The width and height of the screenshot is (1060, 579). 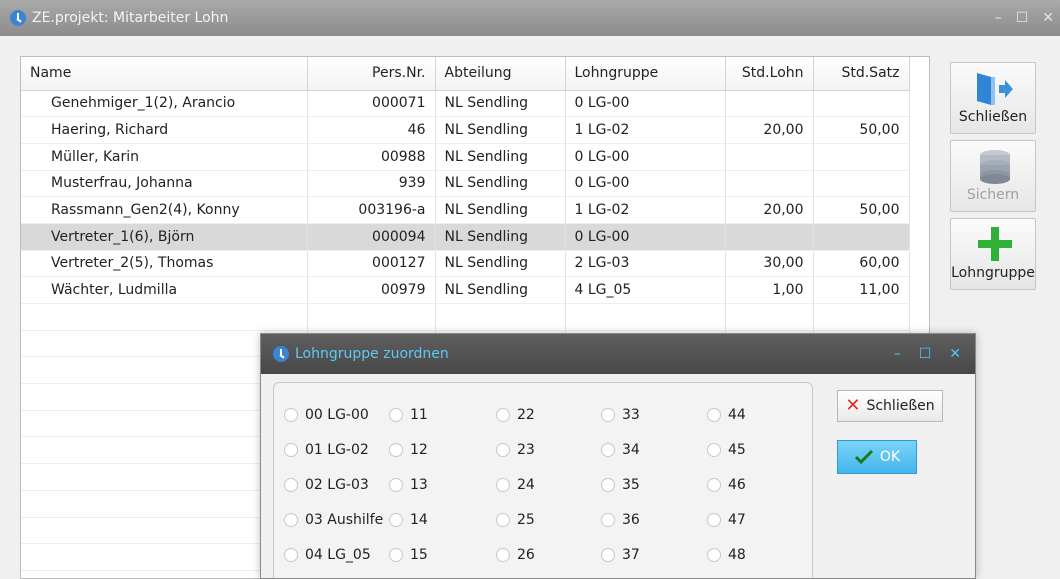 I want to click on cell-persnr: 00988, so click(x=371, y=157).